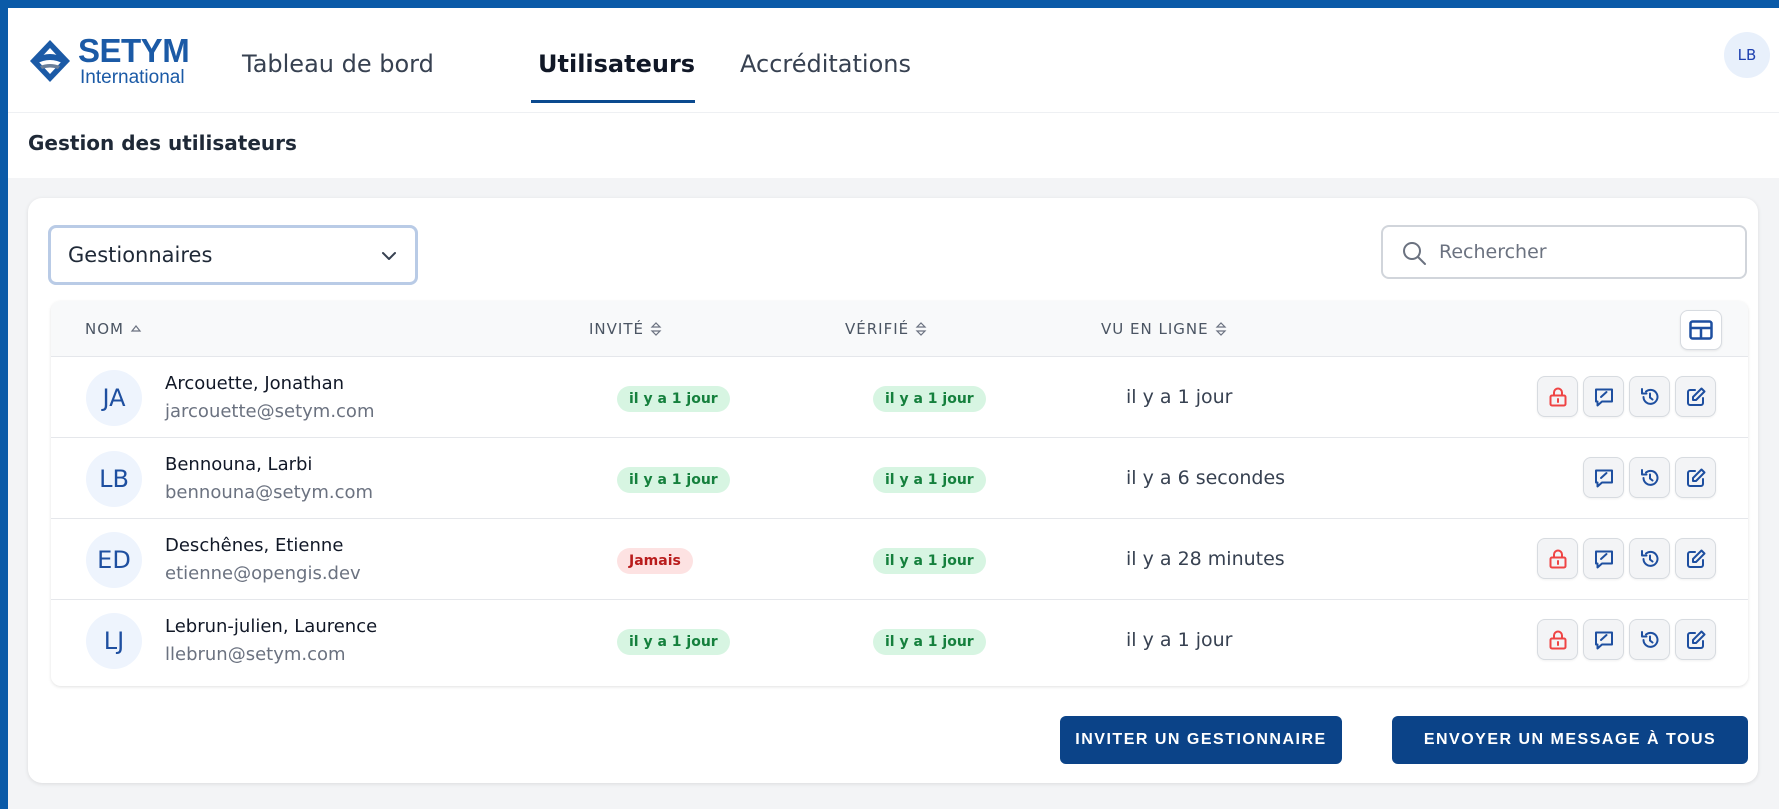 This screenshot has width=1779, height=809. What do you see at coordinates (617, 64) in the screenshot?
I see `tab-users-label: Utilisateurs` at bounding box center [617, 64].